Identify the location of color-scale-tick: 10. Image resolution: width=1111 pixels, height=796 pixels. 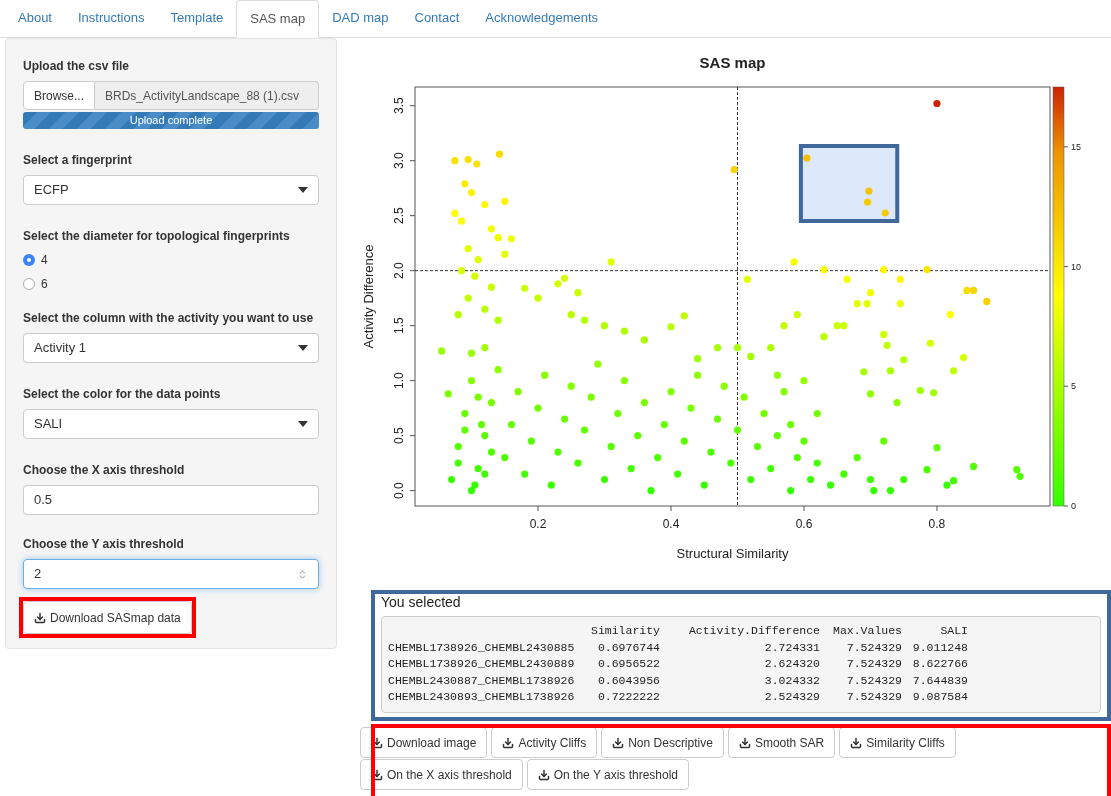
(1072, 266).